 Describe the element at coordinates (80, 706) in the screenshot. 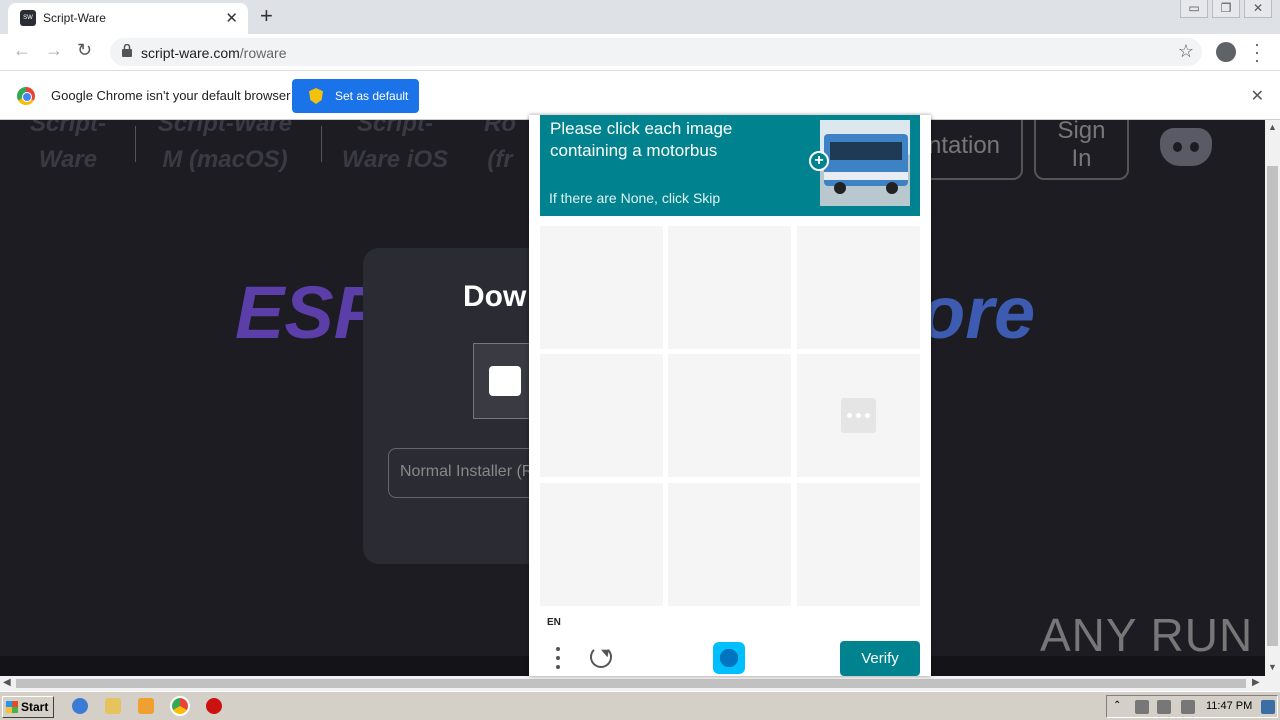

I see `ie-icon` at that location.